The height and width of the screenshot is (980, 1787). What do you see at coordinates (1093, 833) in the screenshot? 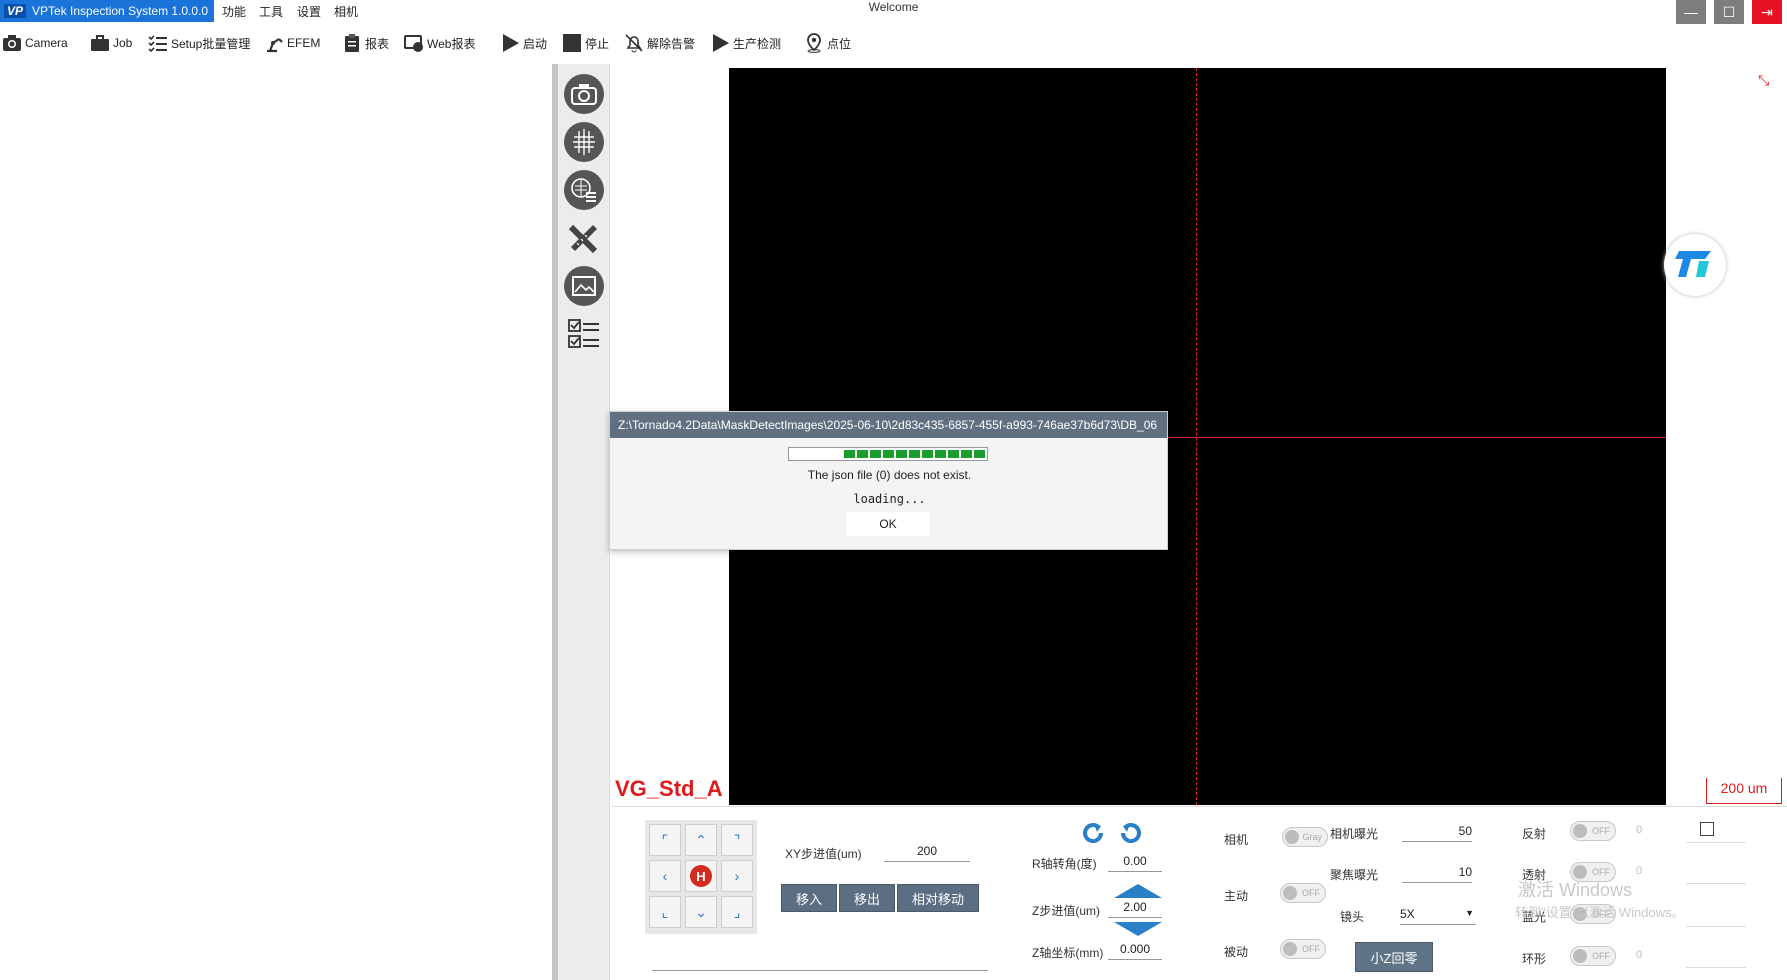
I see `rotate-ccw-icon` at bounding box center [1093, 833].